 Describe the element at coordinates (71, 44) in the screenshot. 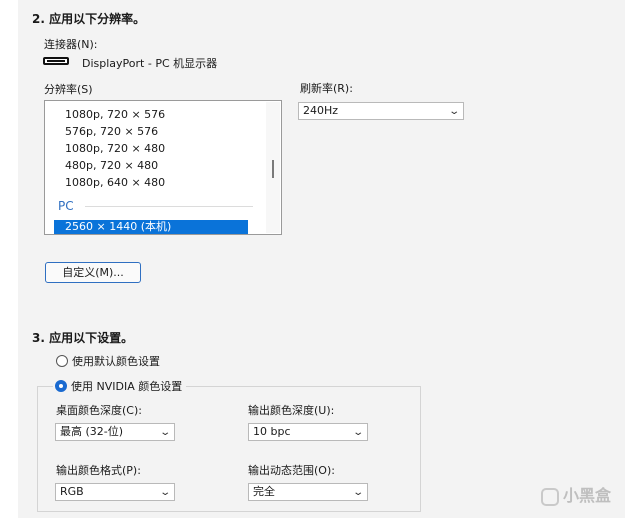

I see `connector-label: 连接器(N):` at that location.